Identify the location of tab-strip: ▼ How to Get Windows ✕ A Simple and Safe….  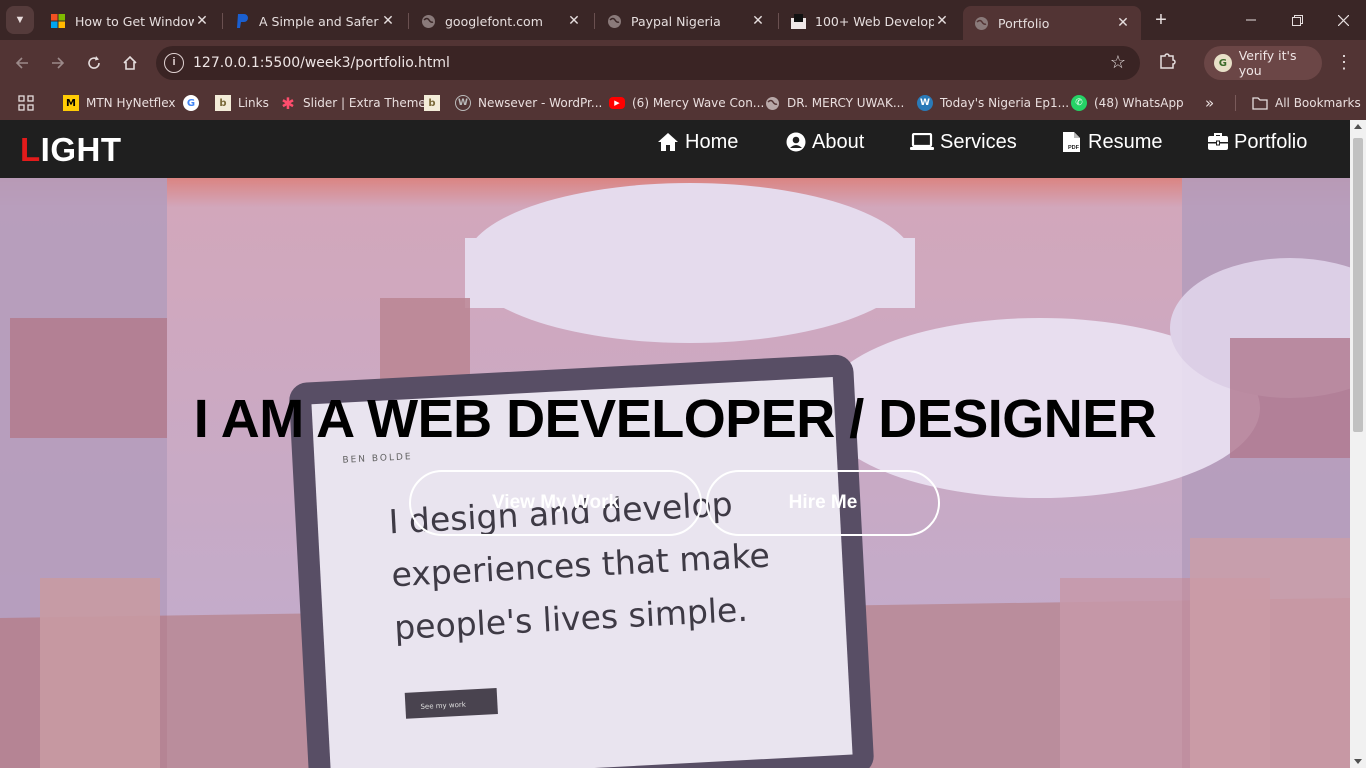
(683, 20).